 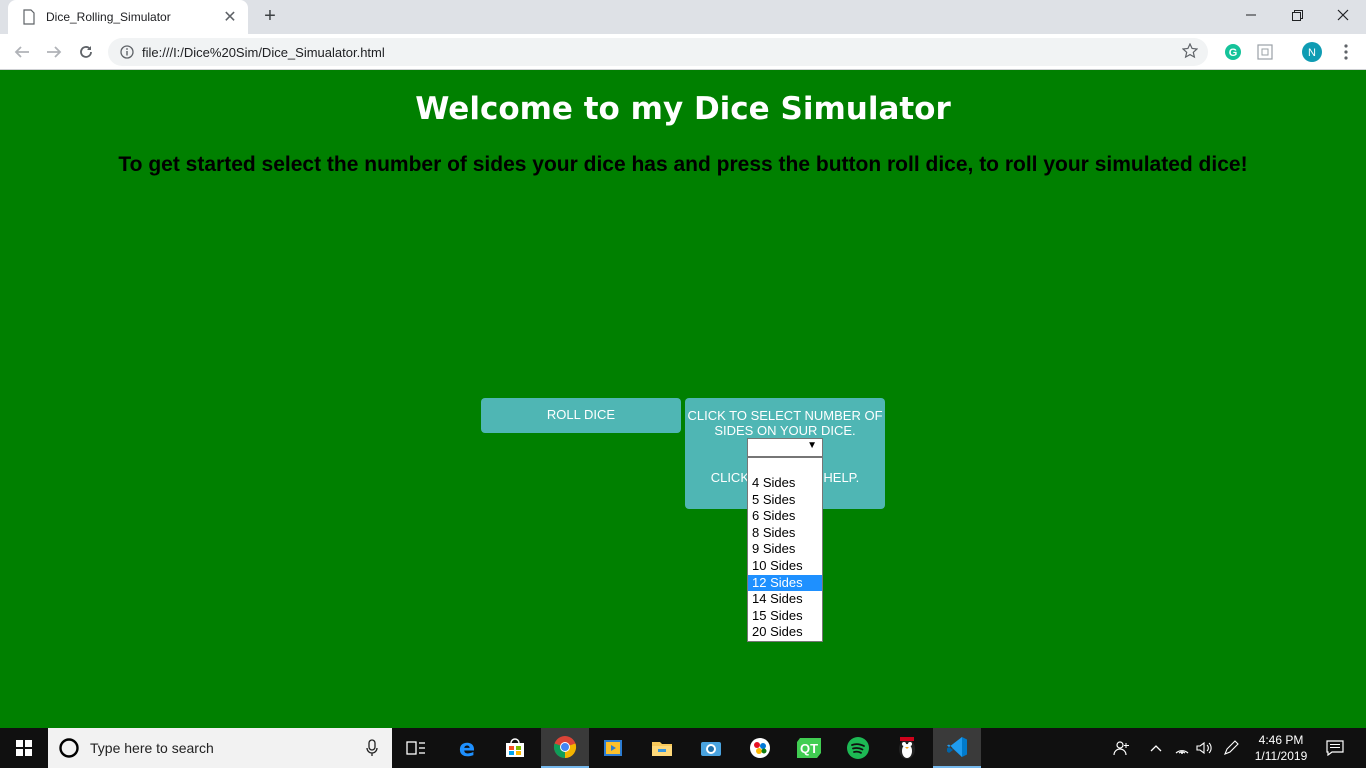 I want to click on page-title: Welcome to my Dice Simulator, so click(x=683, y=109).